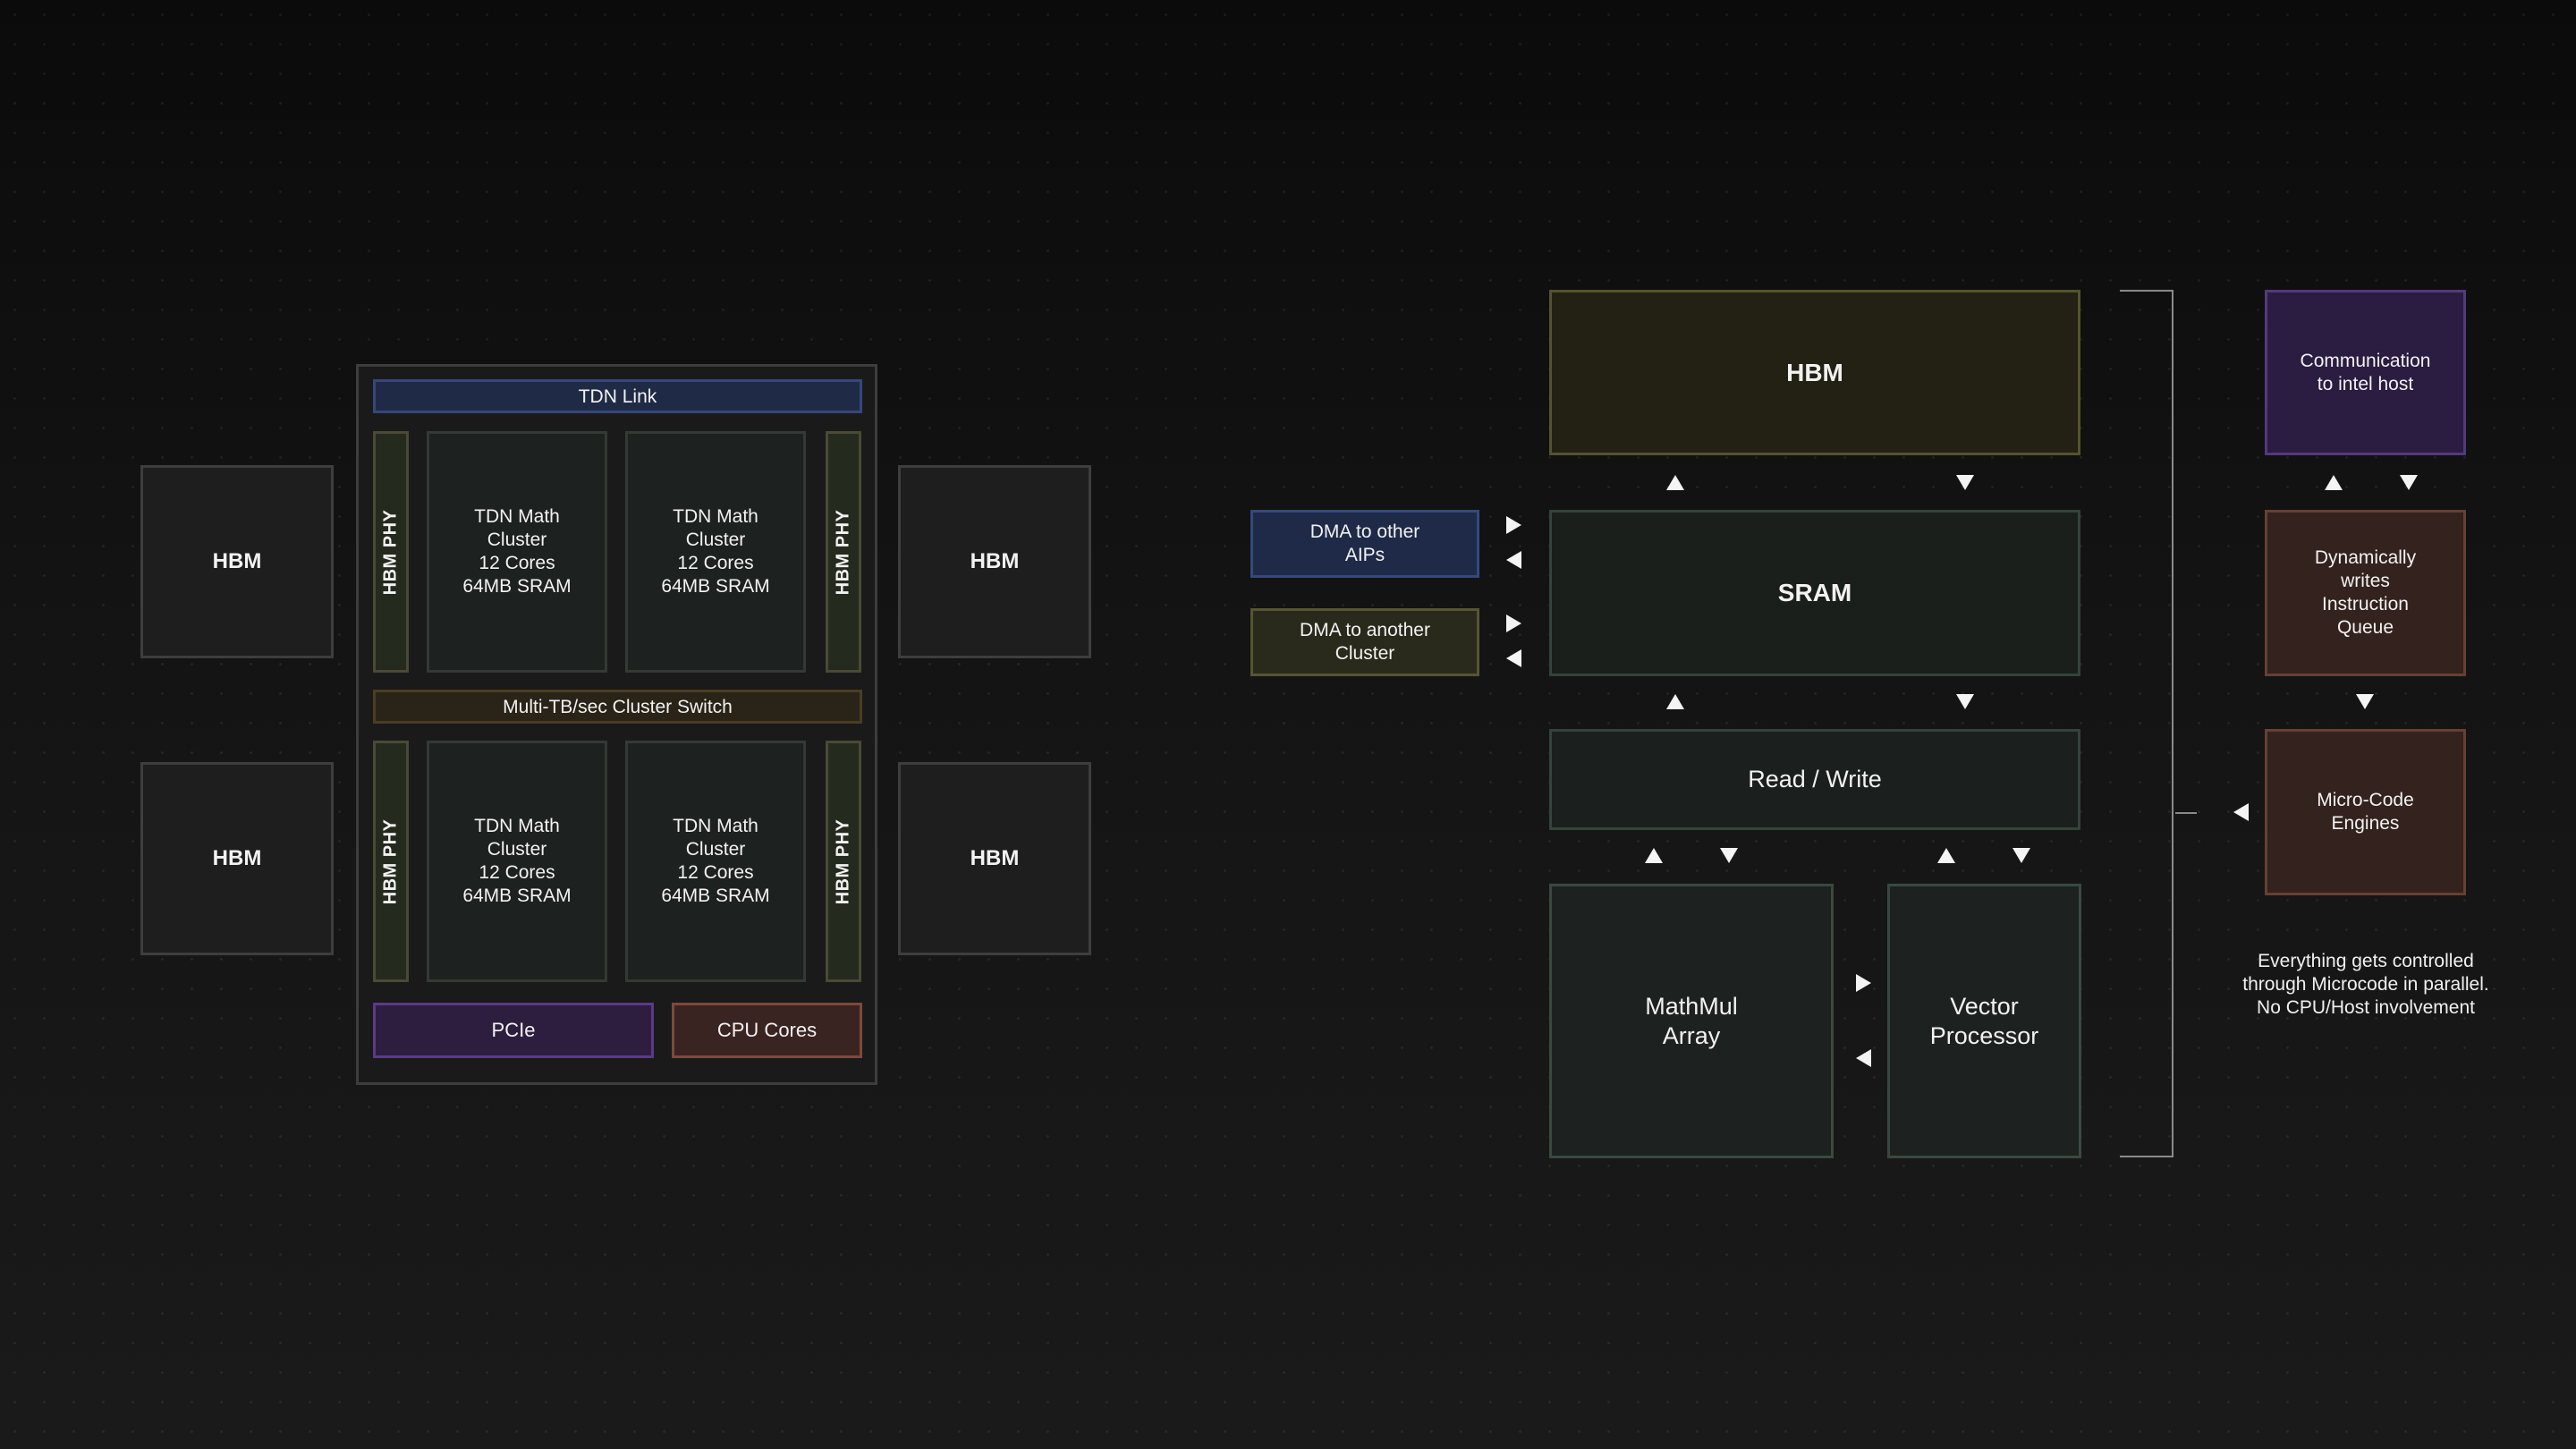 The height and width of the screenshot is (1449, 2576). What do you see at coordinates (517, 552) in the screenshot?
I see `tdn-math-cluster-1: TDN Math Cluster 12 Cores 64MB SRAM` at bounding box center [517, 552].